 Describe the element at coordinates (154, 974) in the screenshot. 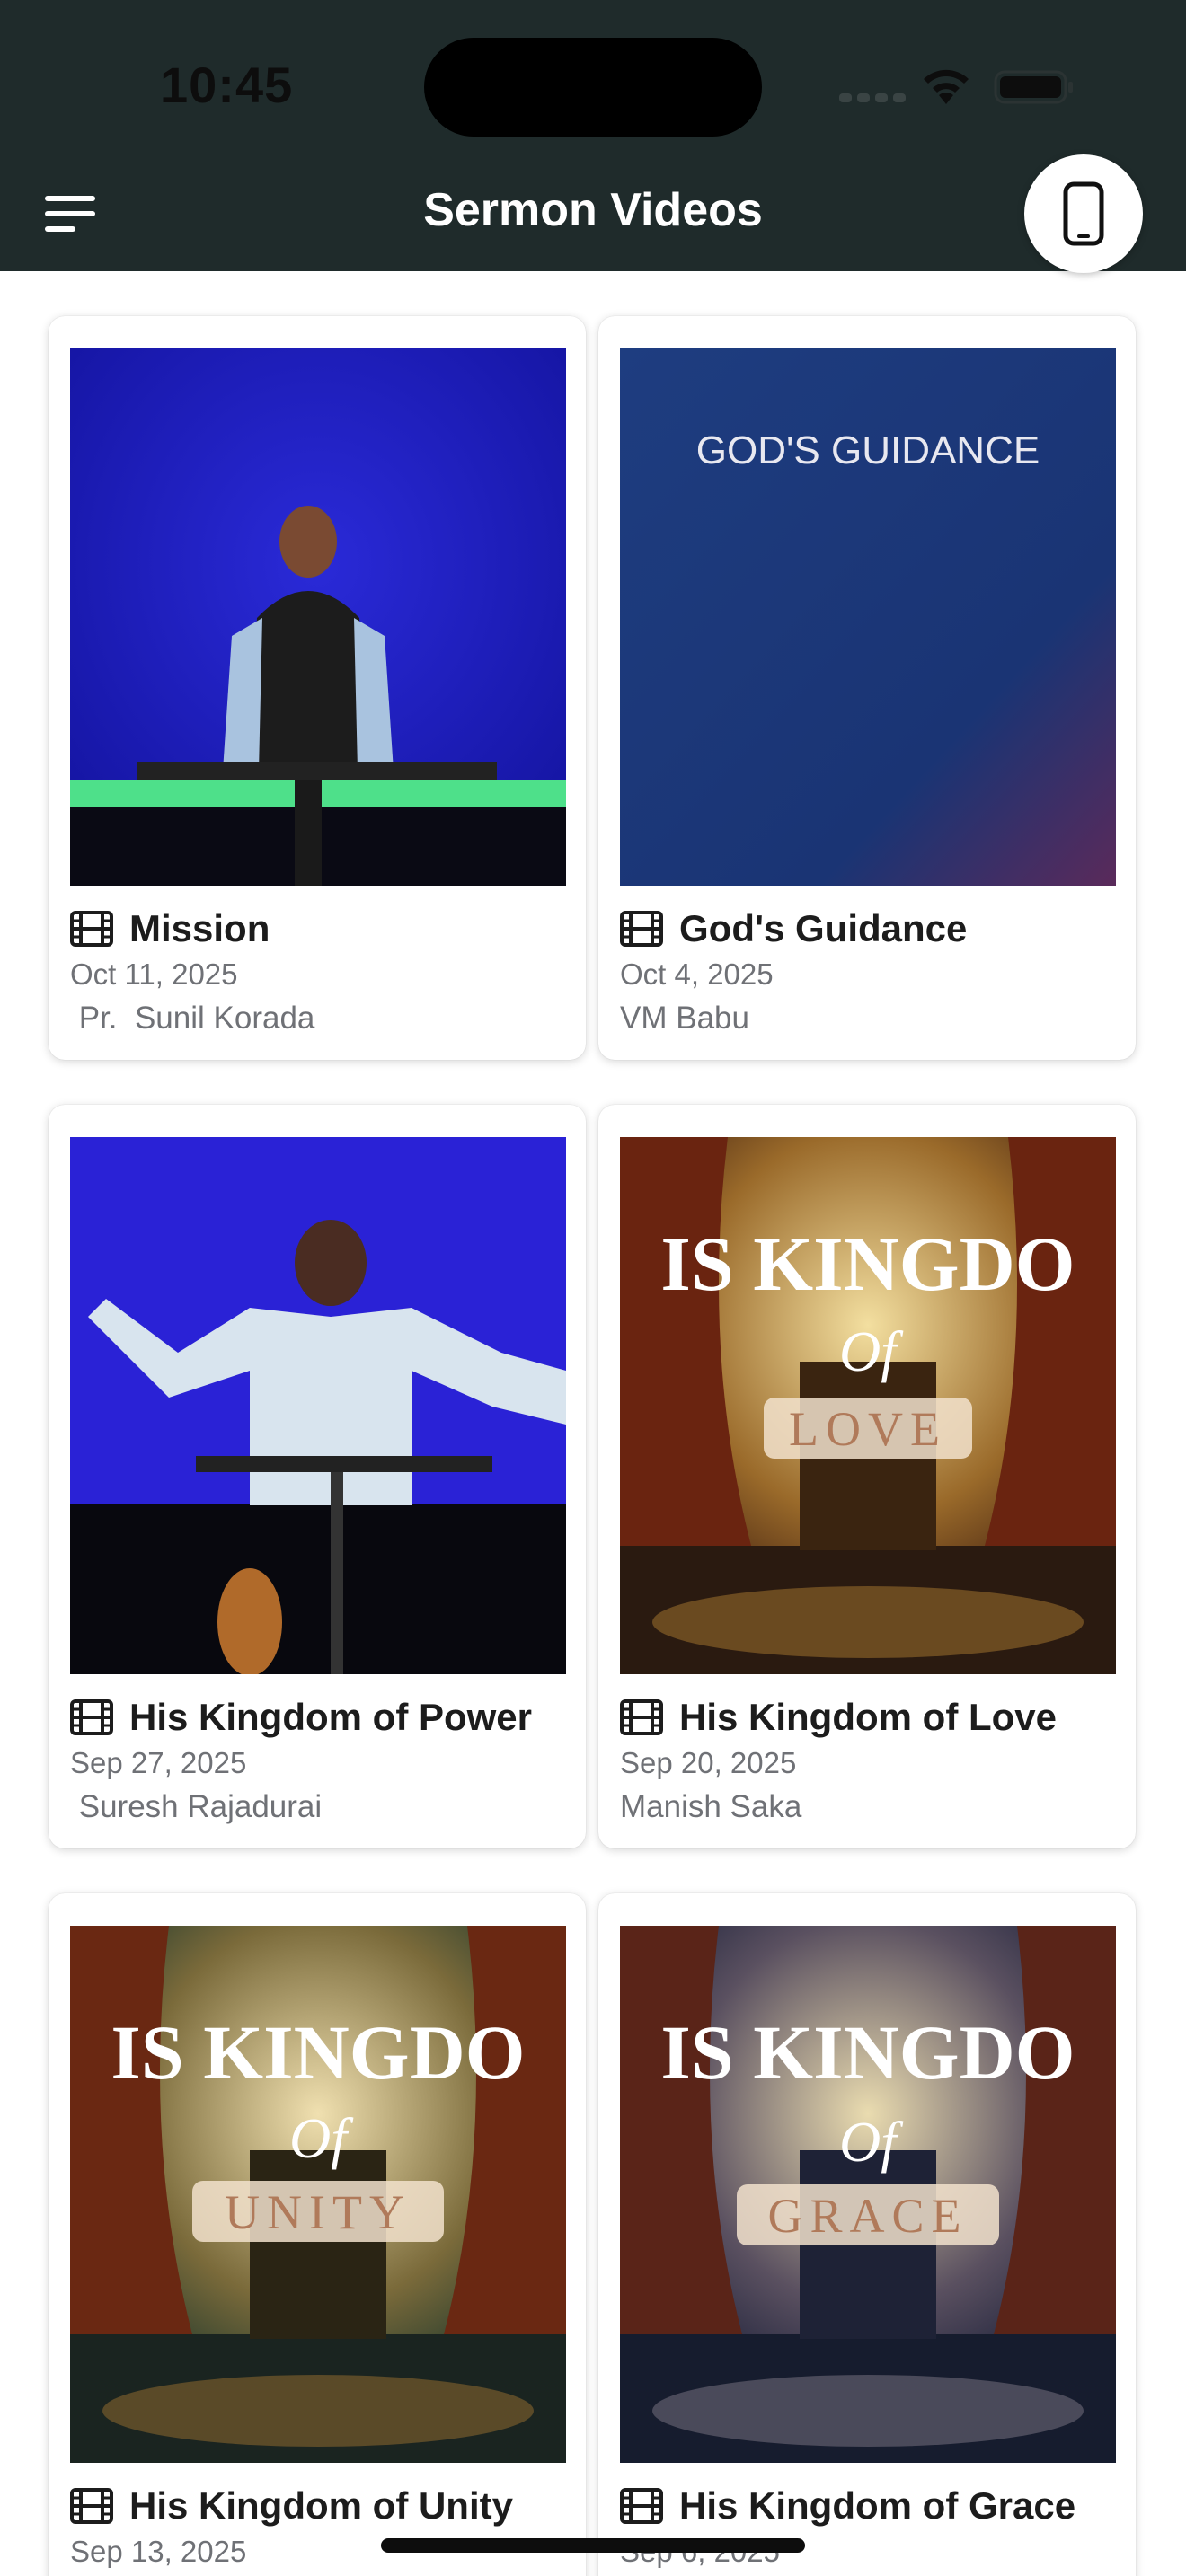

I see `sermon-date: Oct 11, 2025` at that location.